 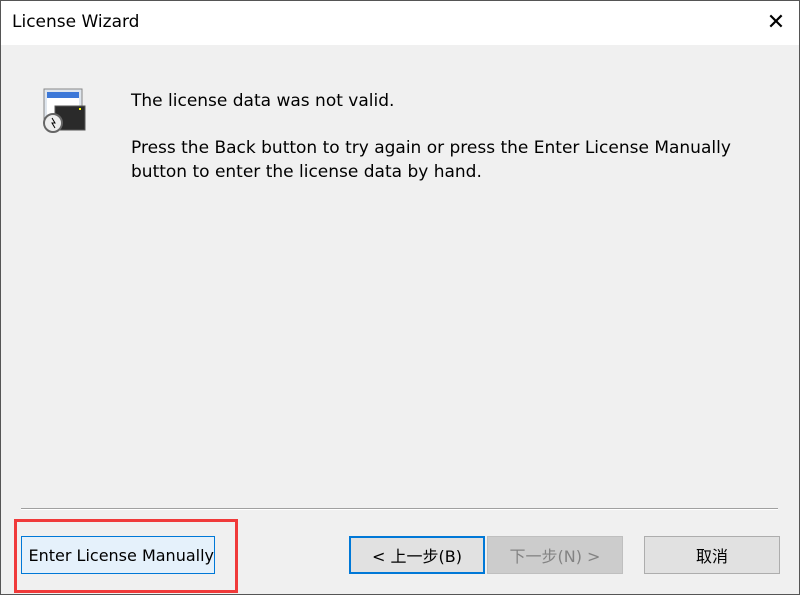 I want to click on title-bar: License Wizard ✕, so click(x=400, y=23).